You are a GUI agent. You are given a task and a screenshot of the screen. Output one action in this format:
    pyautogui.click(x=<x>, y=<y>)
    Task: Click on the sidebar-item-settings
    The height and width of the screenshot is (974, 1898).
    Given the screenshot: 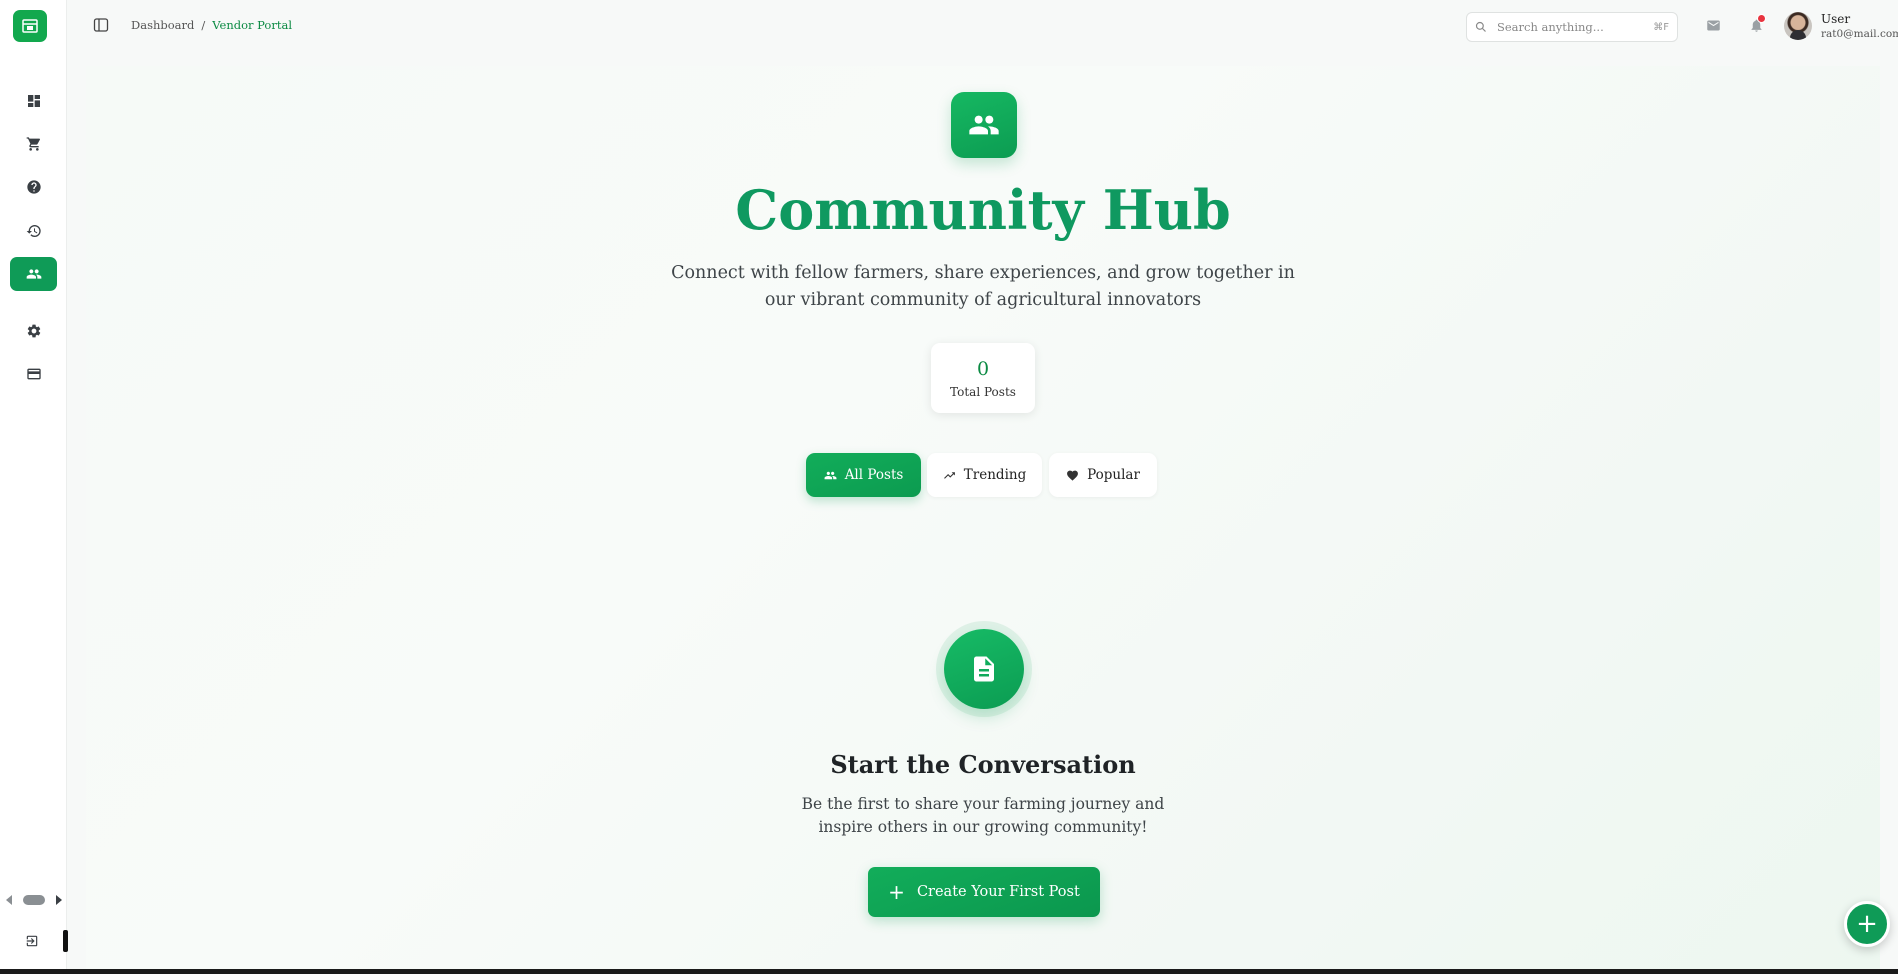 What is the action you would take?
    pyautogui.click(x=33, y=331)
    